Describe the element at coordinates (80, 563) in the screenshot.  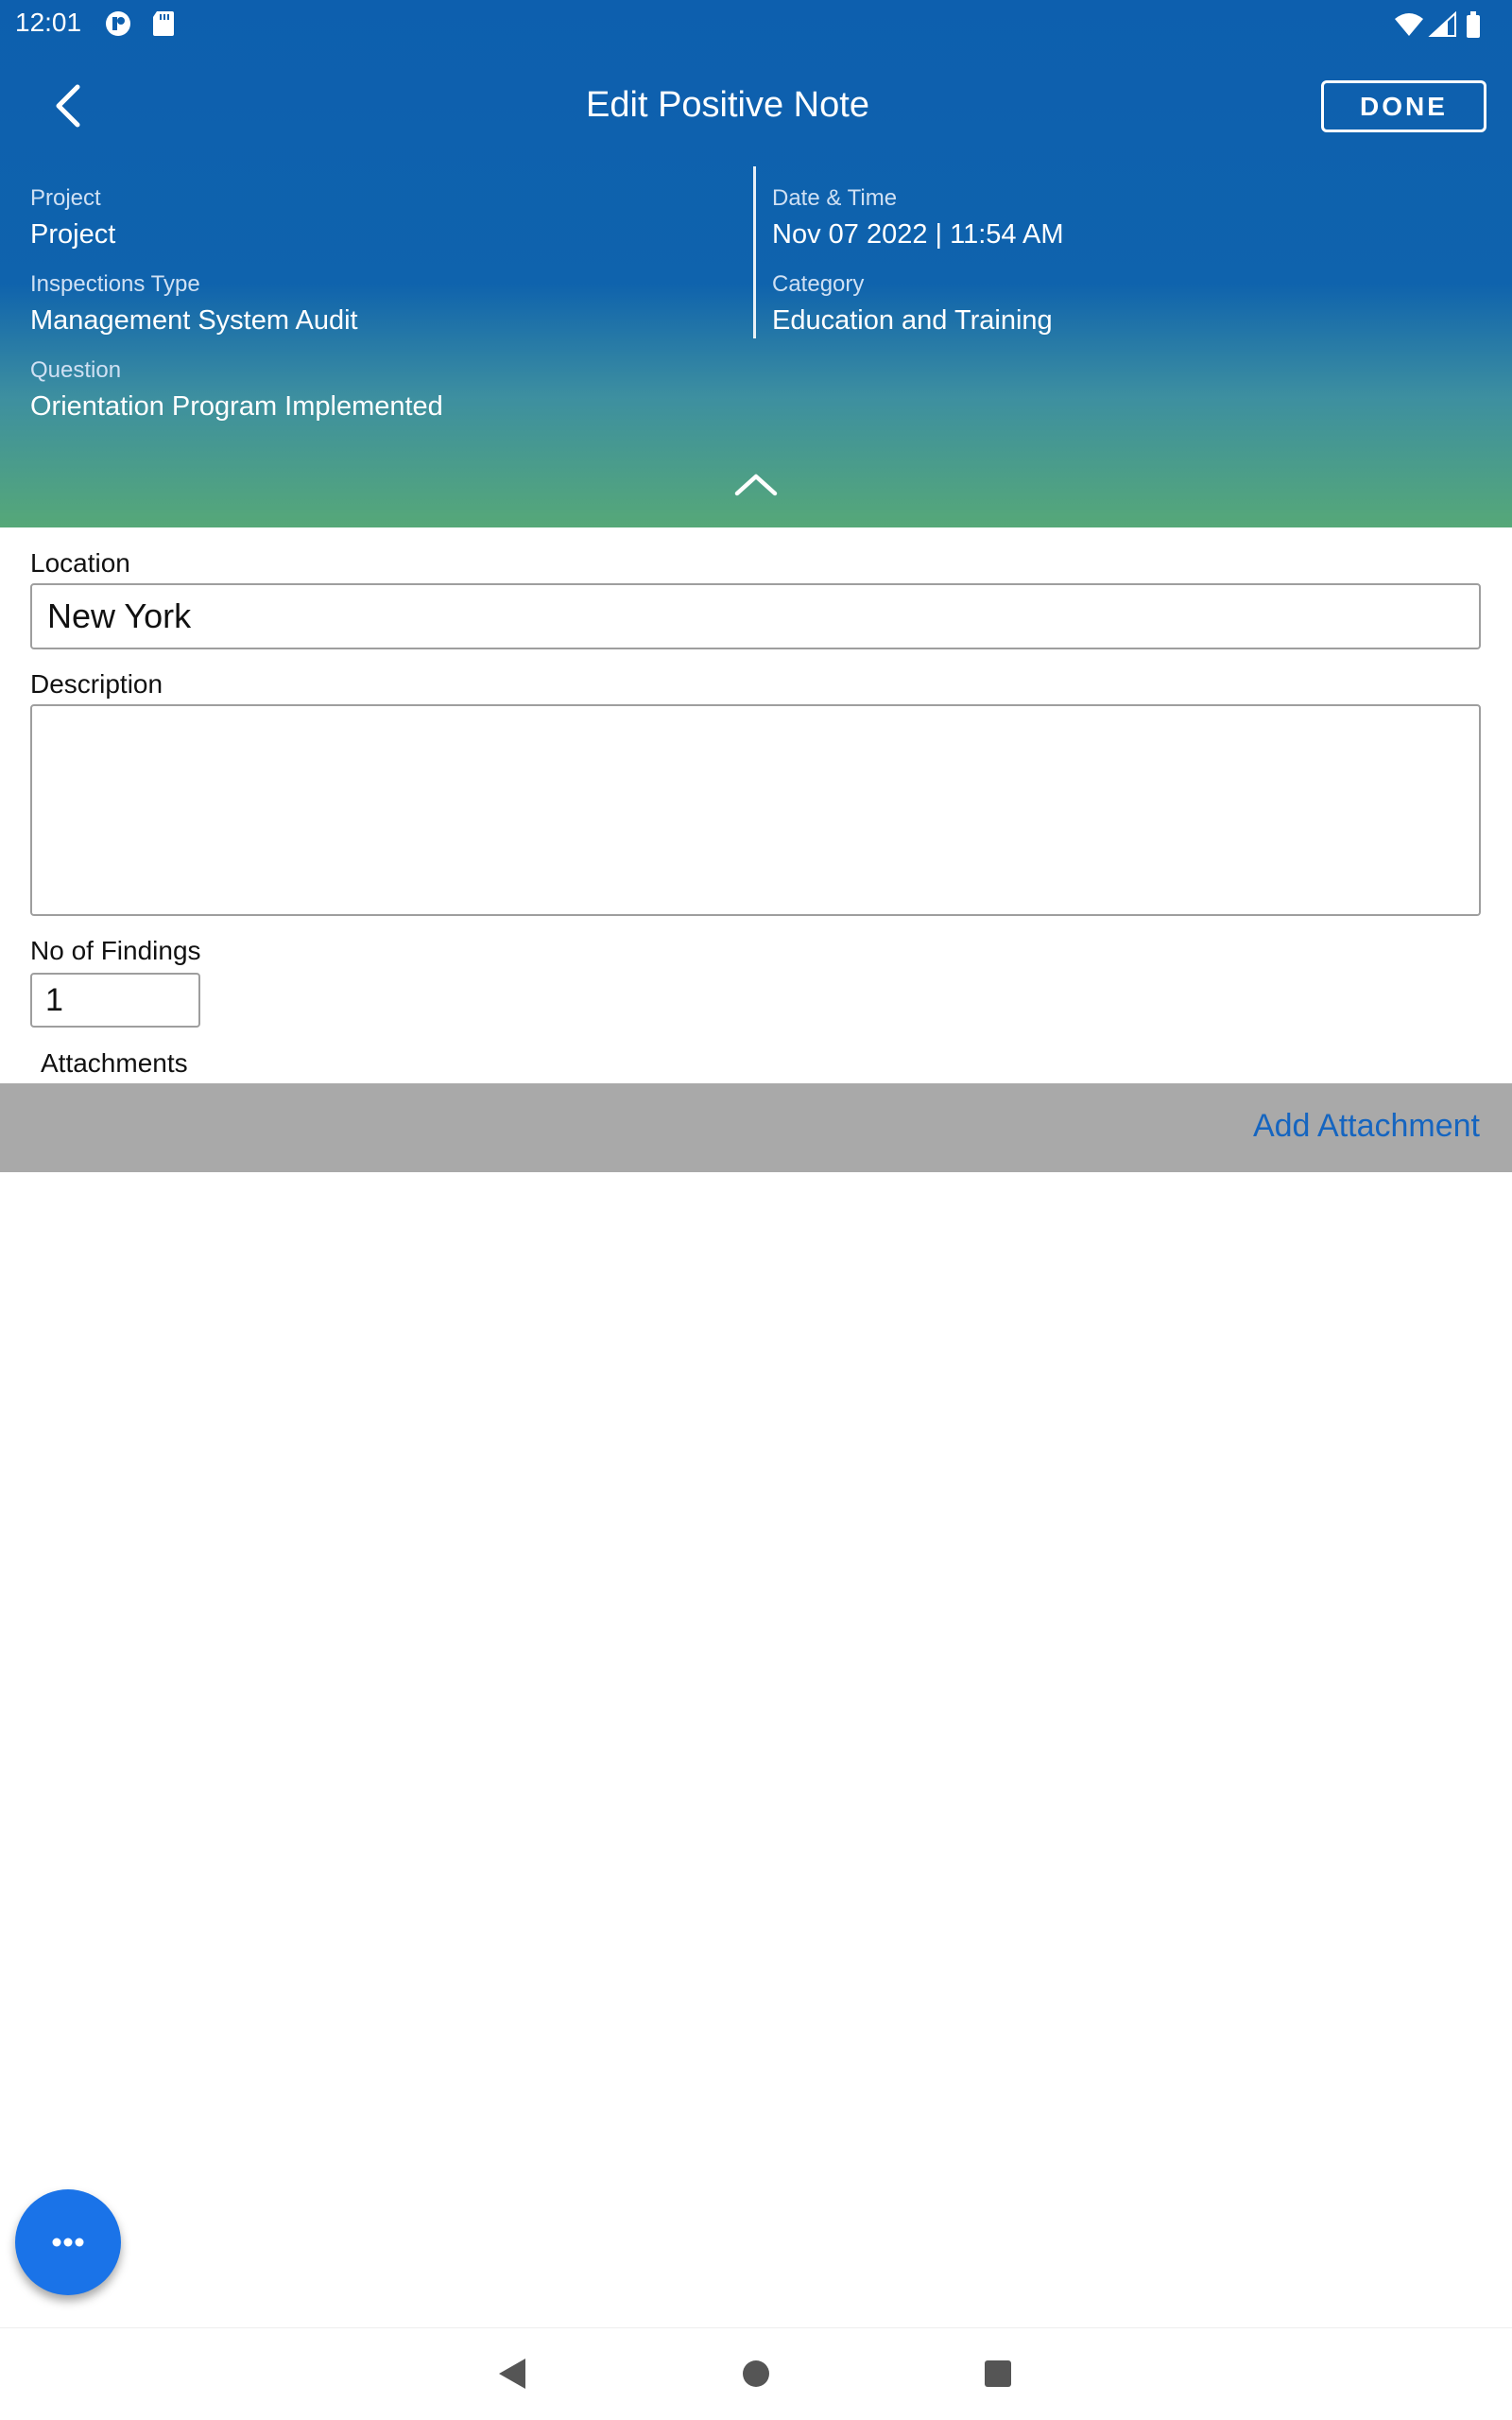
I see `location-label: Location` at that location.